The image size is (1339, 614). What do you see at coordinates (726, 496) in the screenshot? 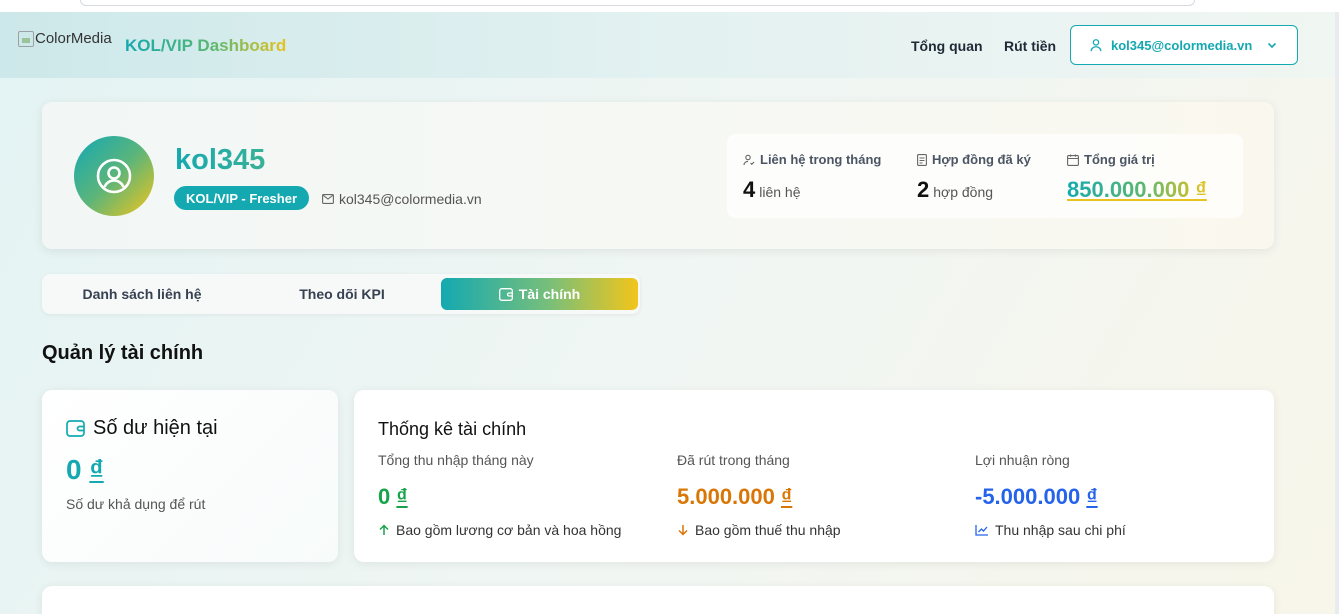
I see `withdrawn-amount: 5.000.000` at bounding box center [726, 496].